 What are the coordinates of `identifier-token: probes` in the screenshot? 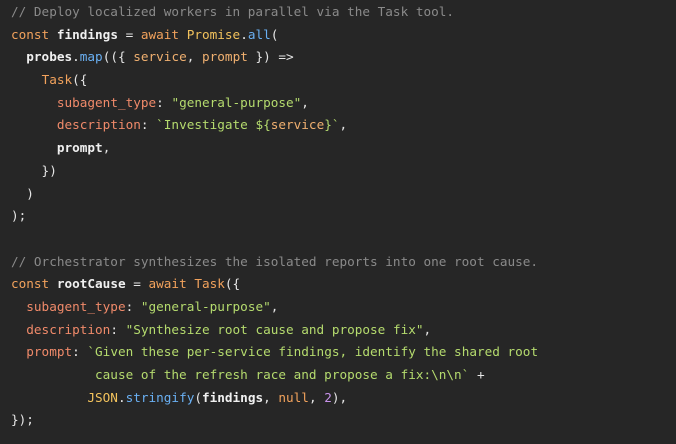 It's located at (49, 57).